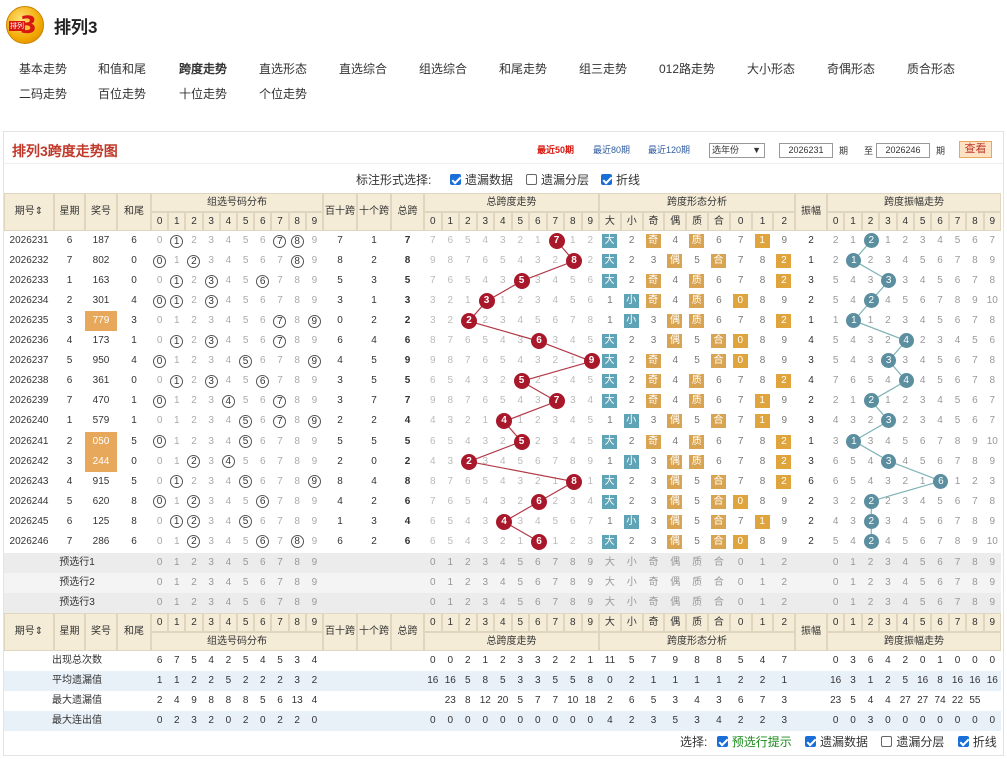 This screenshot has height=759, width=1007. I want to click on nav-link: 直选形态, so click(283, 68).